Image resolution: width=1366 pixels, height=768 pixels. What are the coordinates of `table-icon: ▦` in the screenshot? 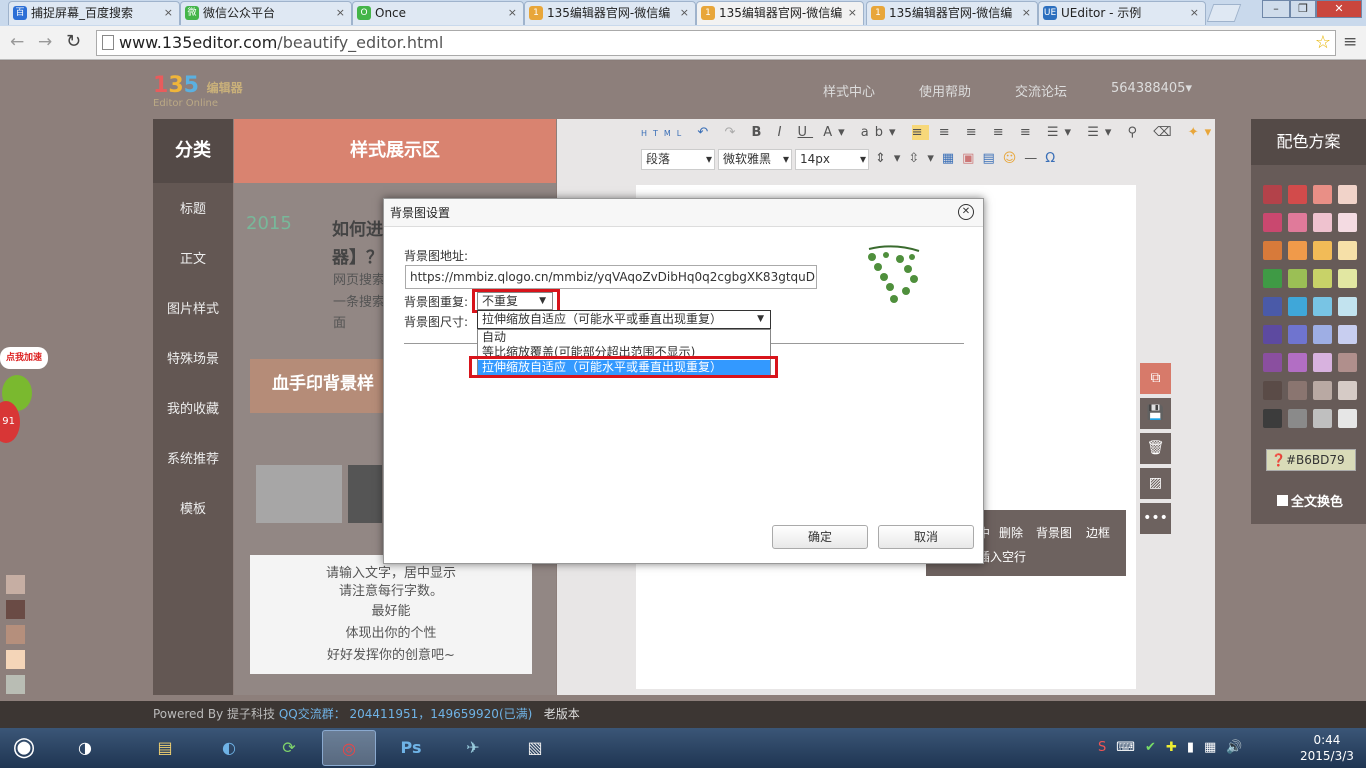 It's located at (952, 158).